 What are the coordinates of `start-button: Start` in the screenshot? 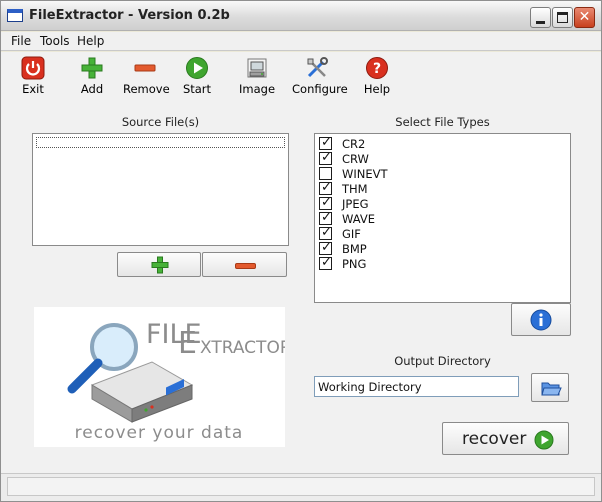 It's located at (197, 76).